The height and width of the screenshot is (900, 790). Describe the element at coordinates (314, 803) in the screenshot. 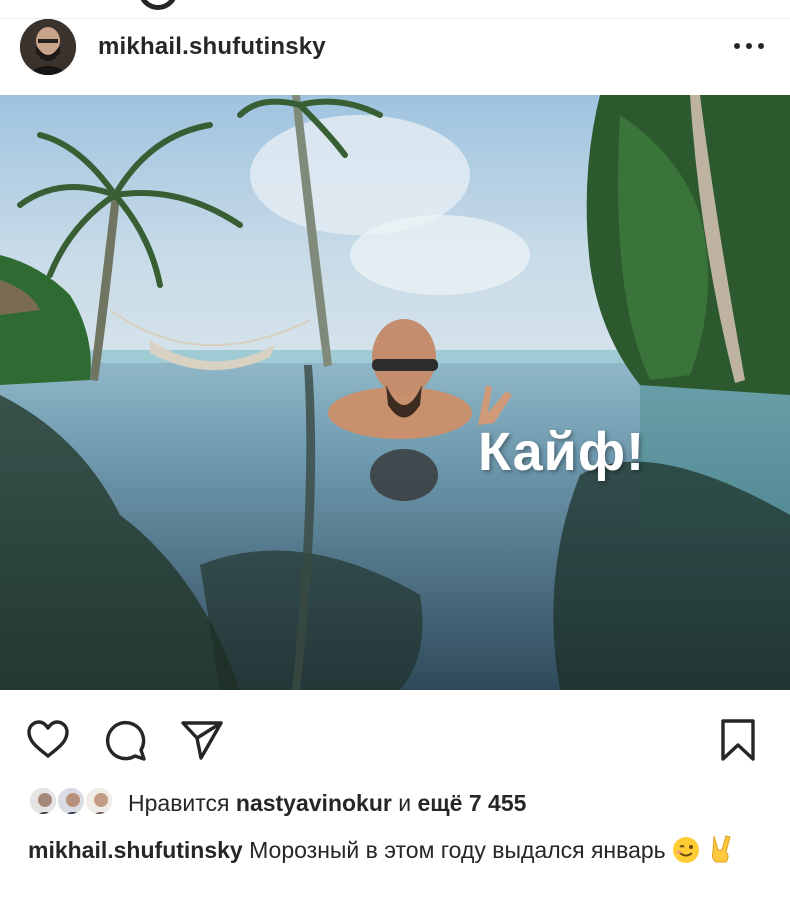

I see `liker-username: nastyavinokur` at that location.